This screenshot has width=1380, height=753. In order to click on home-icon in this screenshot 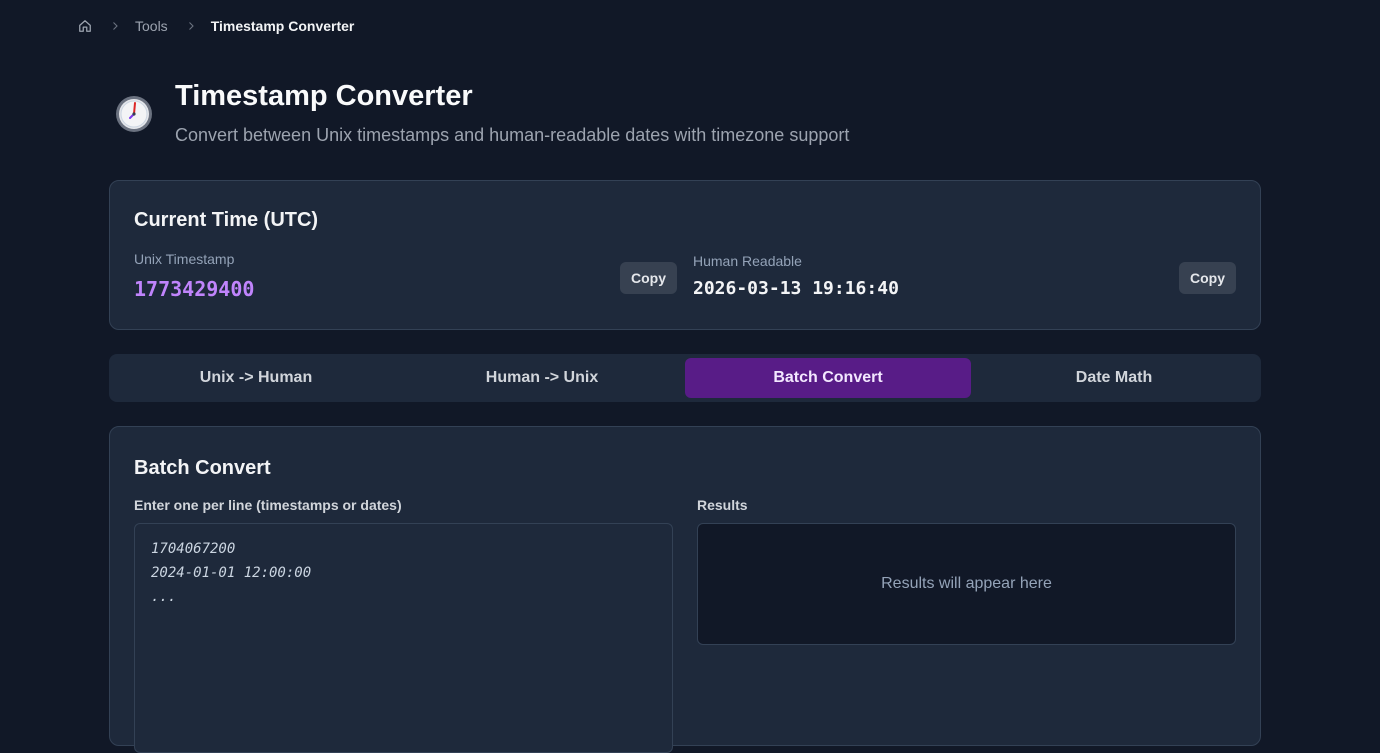, I will do `click(85, 26)`.